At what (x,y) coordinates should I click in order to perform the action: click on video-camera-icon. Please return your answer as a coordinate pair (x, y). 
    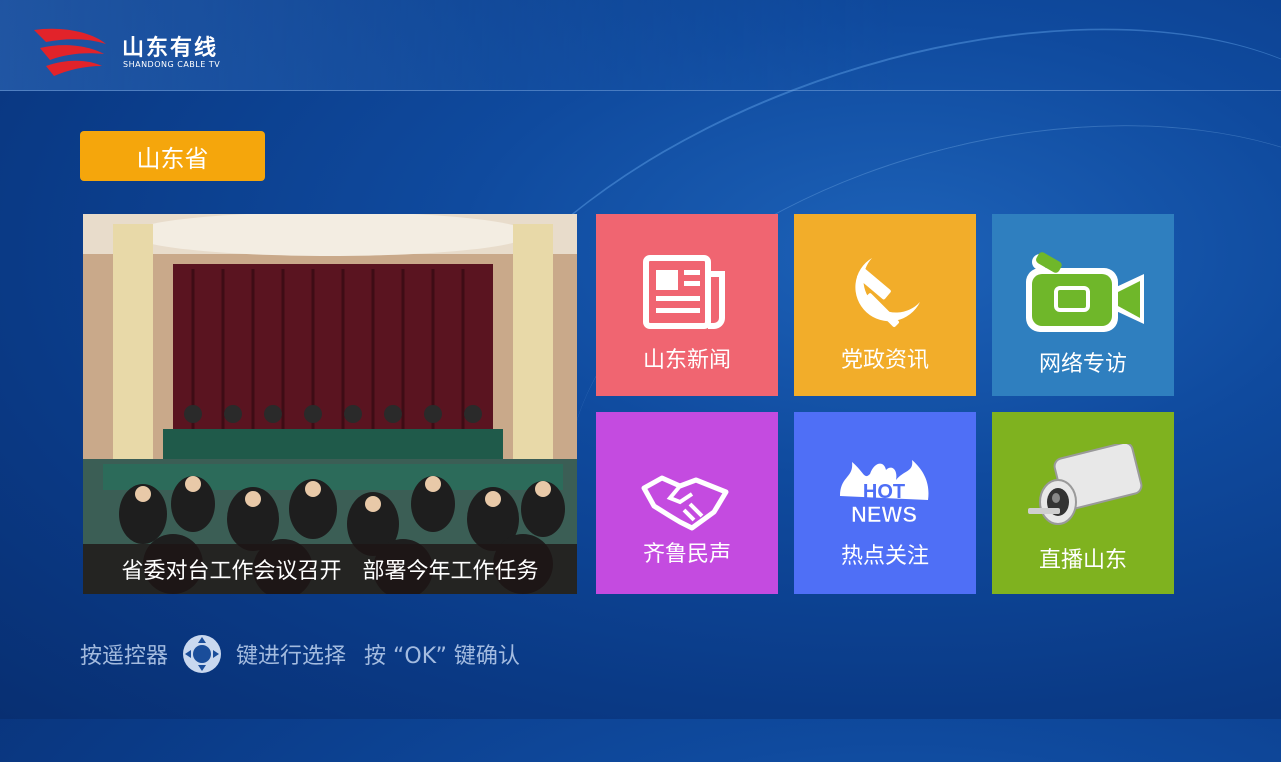
    Looking at the image, I should click on (1085, 292).